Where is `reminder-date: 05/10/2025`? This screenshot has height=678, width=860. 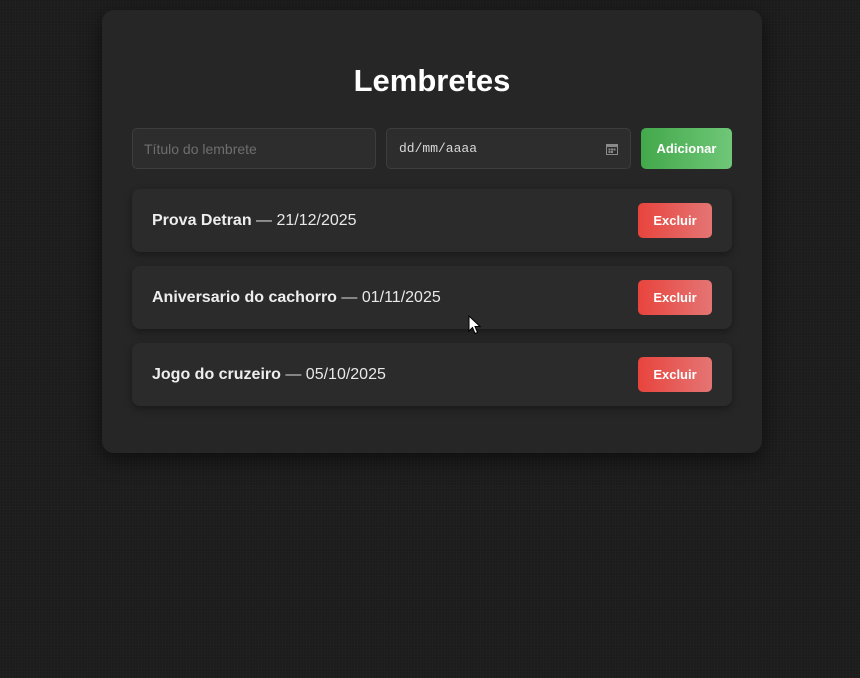
reminder-date: 05/10/2025 is located at coordinates (345, 374).